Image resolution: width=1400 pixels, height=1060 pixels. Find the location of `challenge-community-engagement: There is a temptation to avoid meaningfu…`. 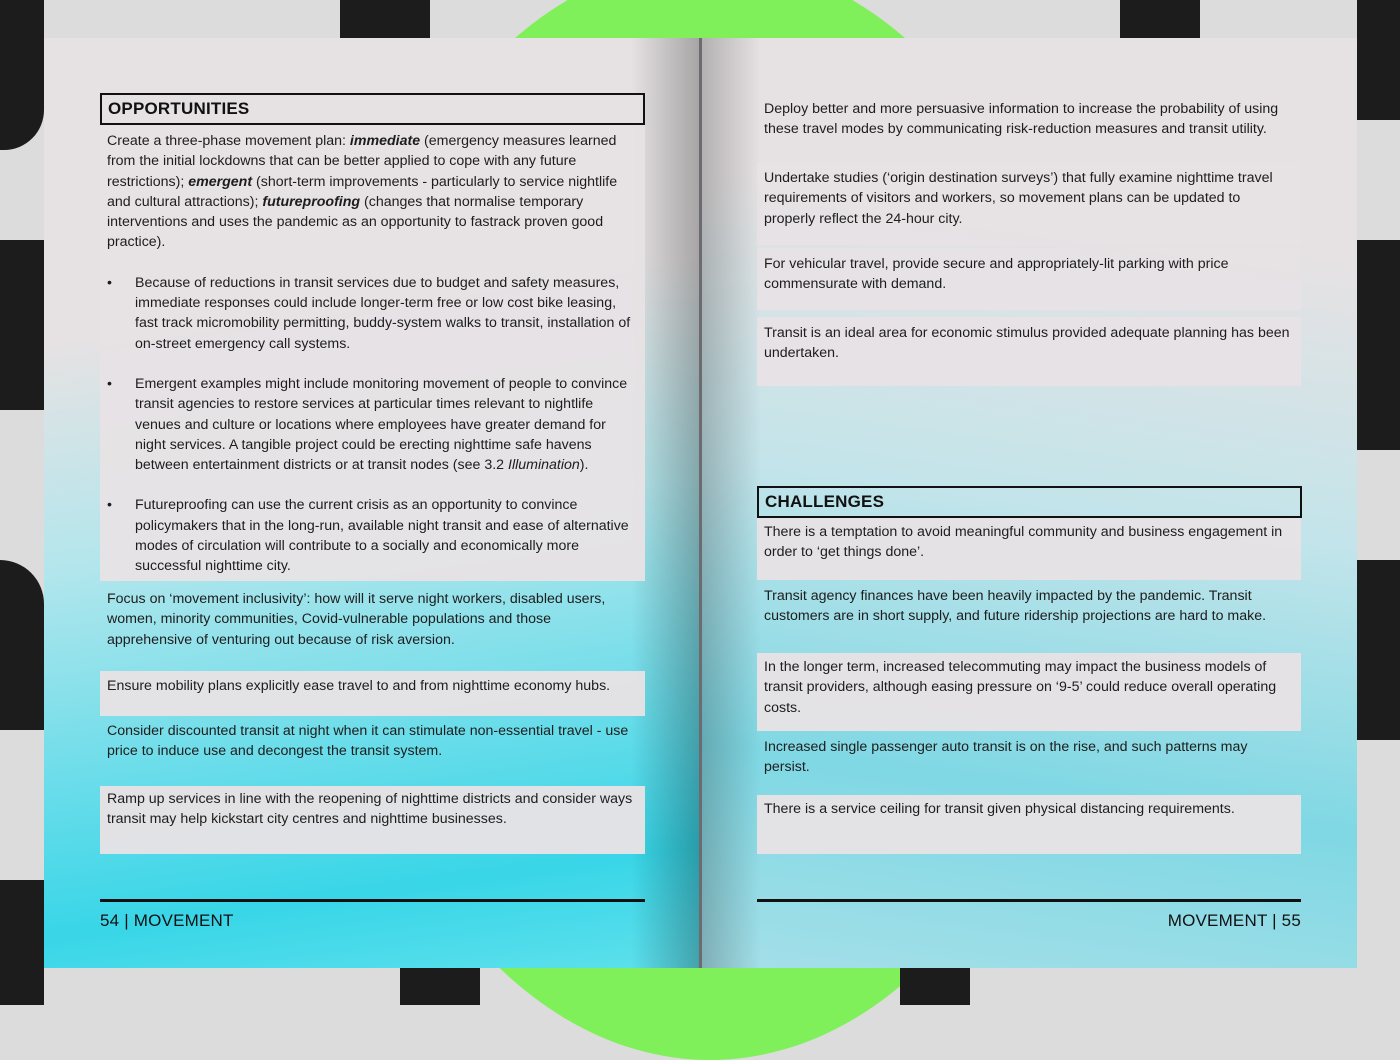

challenge-community-engagement: There is a temptation to avoid meaningfu… is located at coordinates (1029, 549).